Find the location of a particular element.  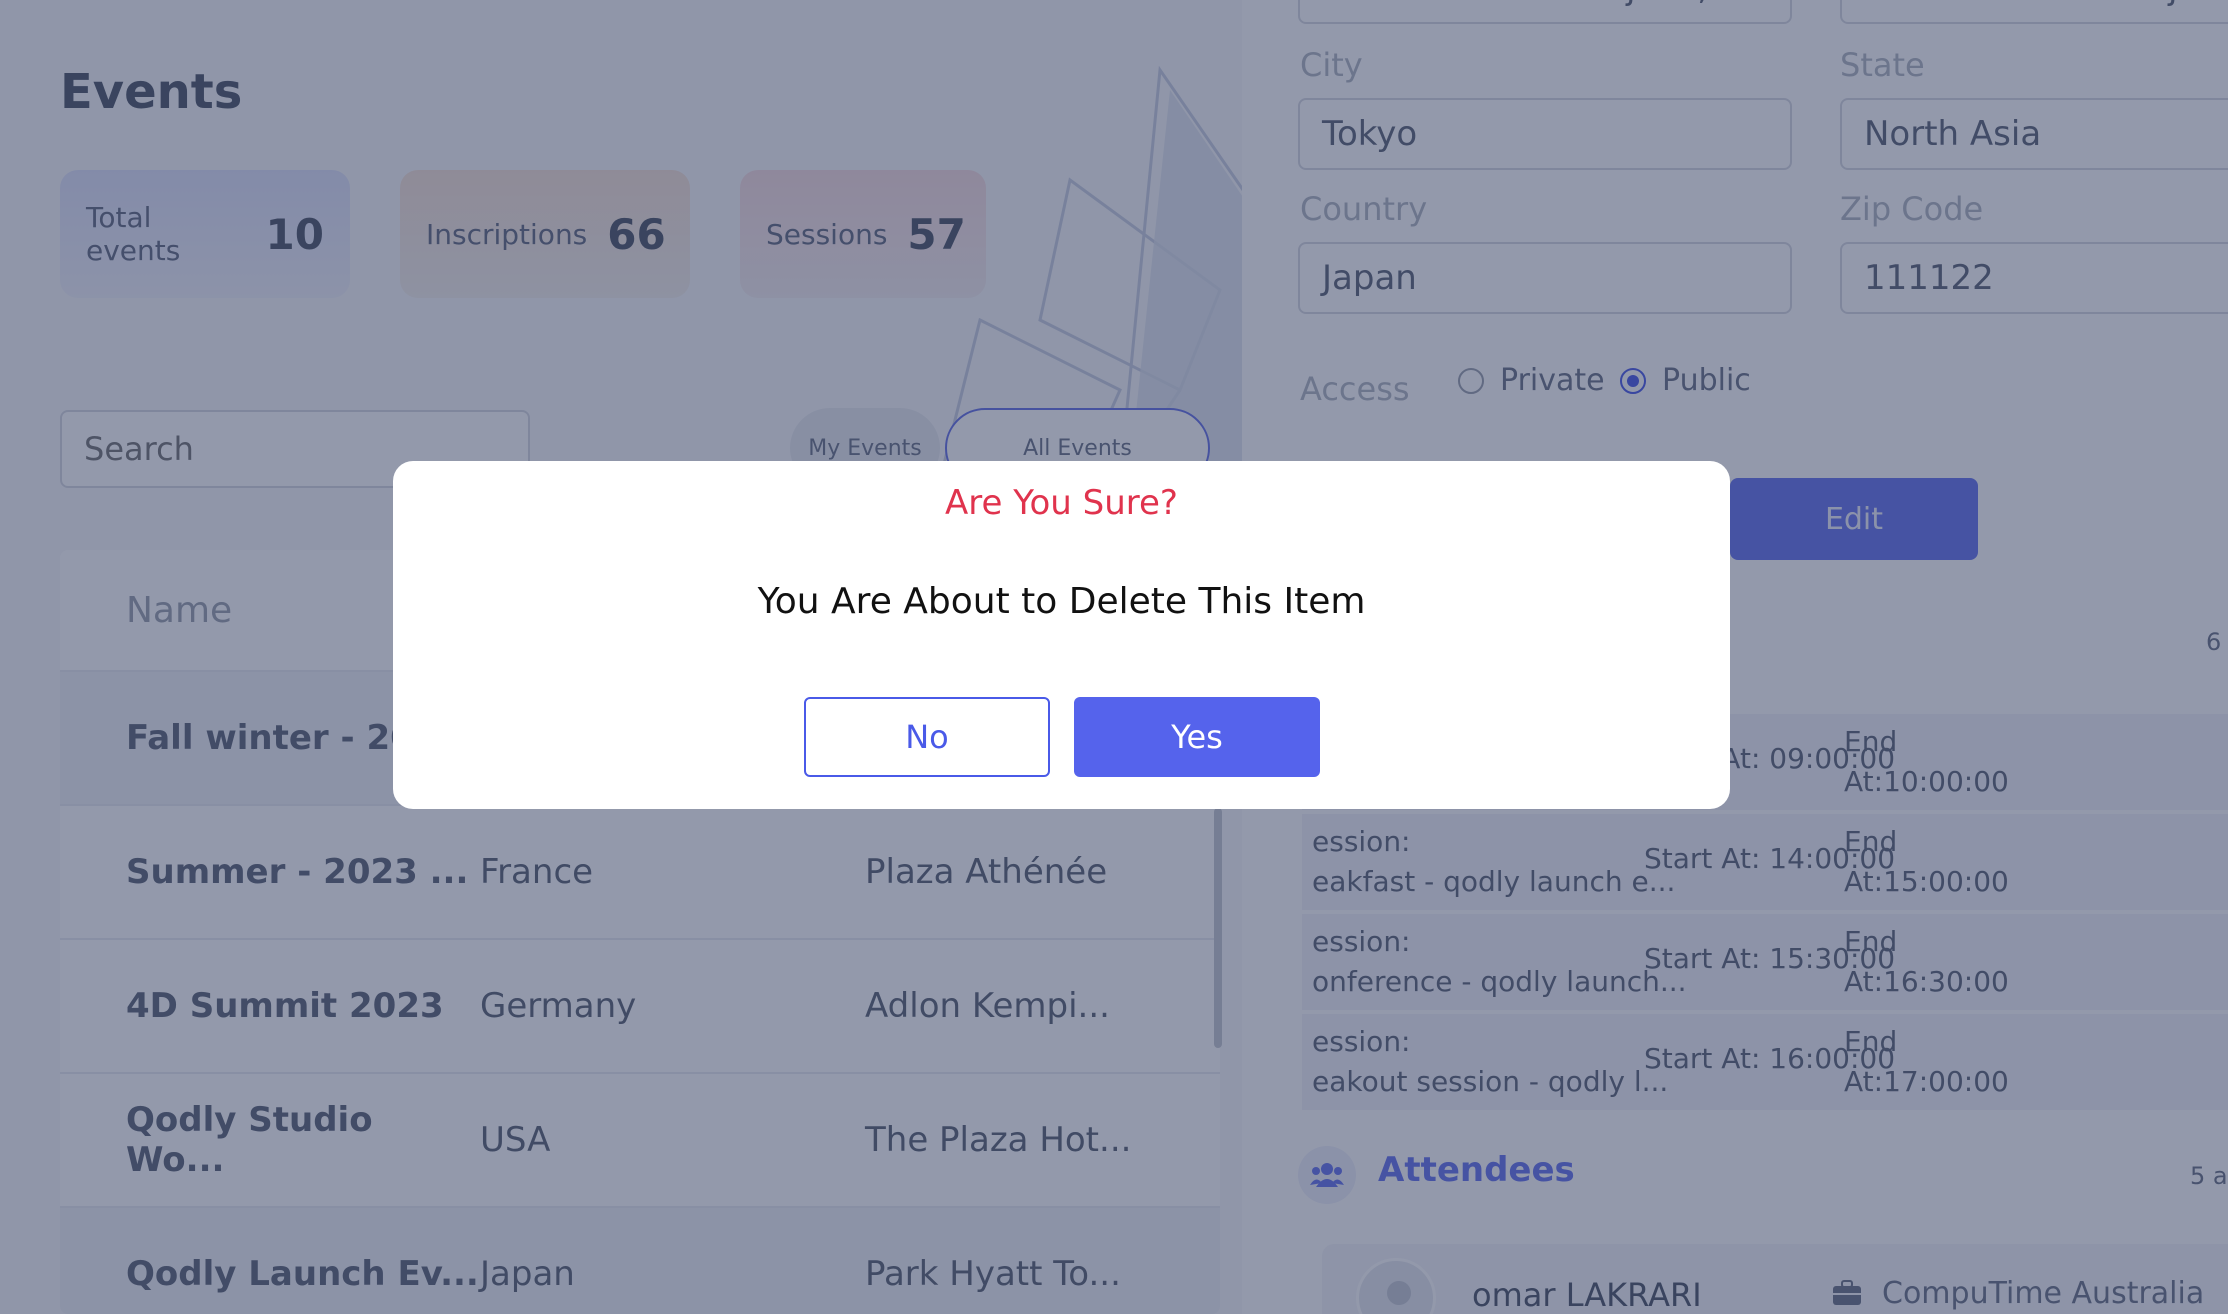

dialog-title: Are You Sure? is located at coordinates (1061, 503).